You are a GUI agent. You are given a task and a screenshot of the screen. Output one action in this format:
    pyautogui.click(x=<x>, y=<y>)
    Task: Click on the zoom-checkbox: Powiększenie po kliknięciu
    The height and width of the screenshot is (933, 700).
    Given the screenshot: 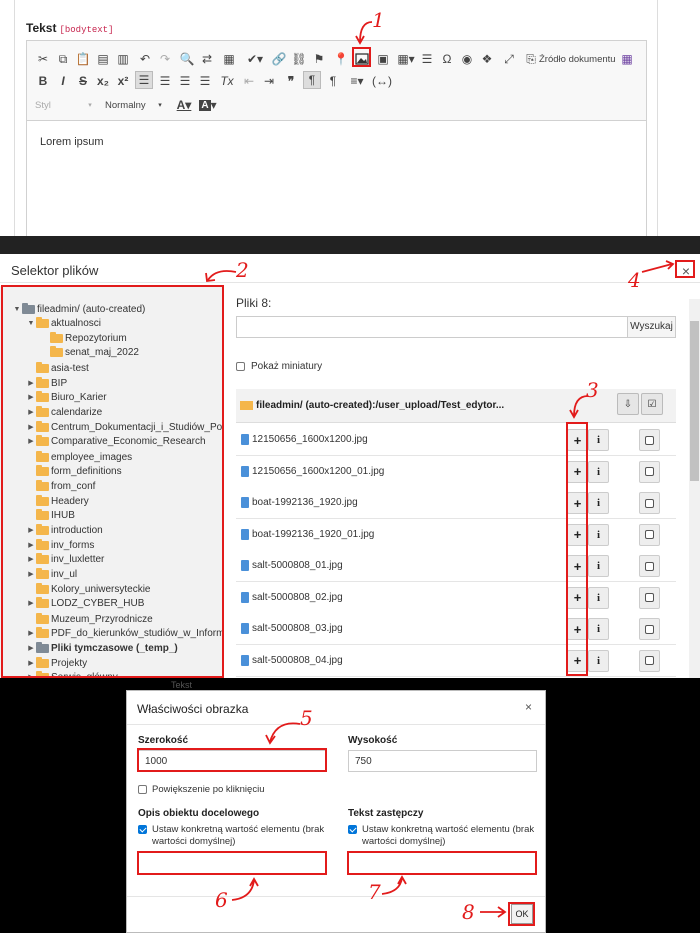 What is the action you would take?
    pyautogui.click(x=238, y=790)
    